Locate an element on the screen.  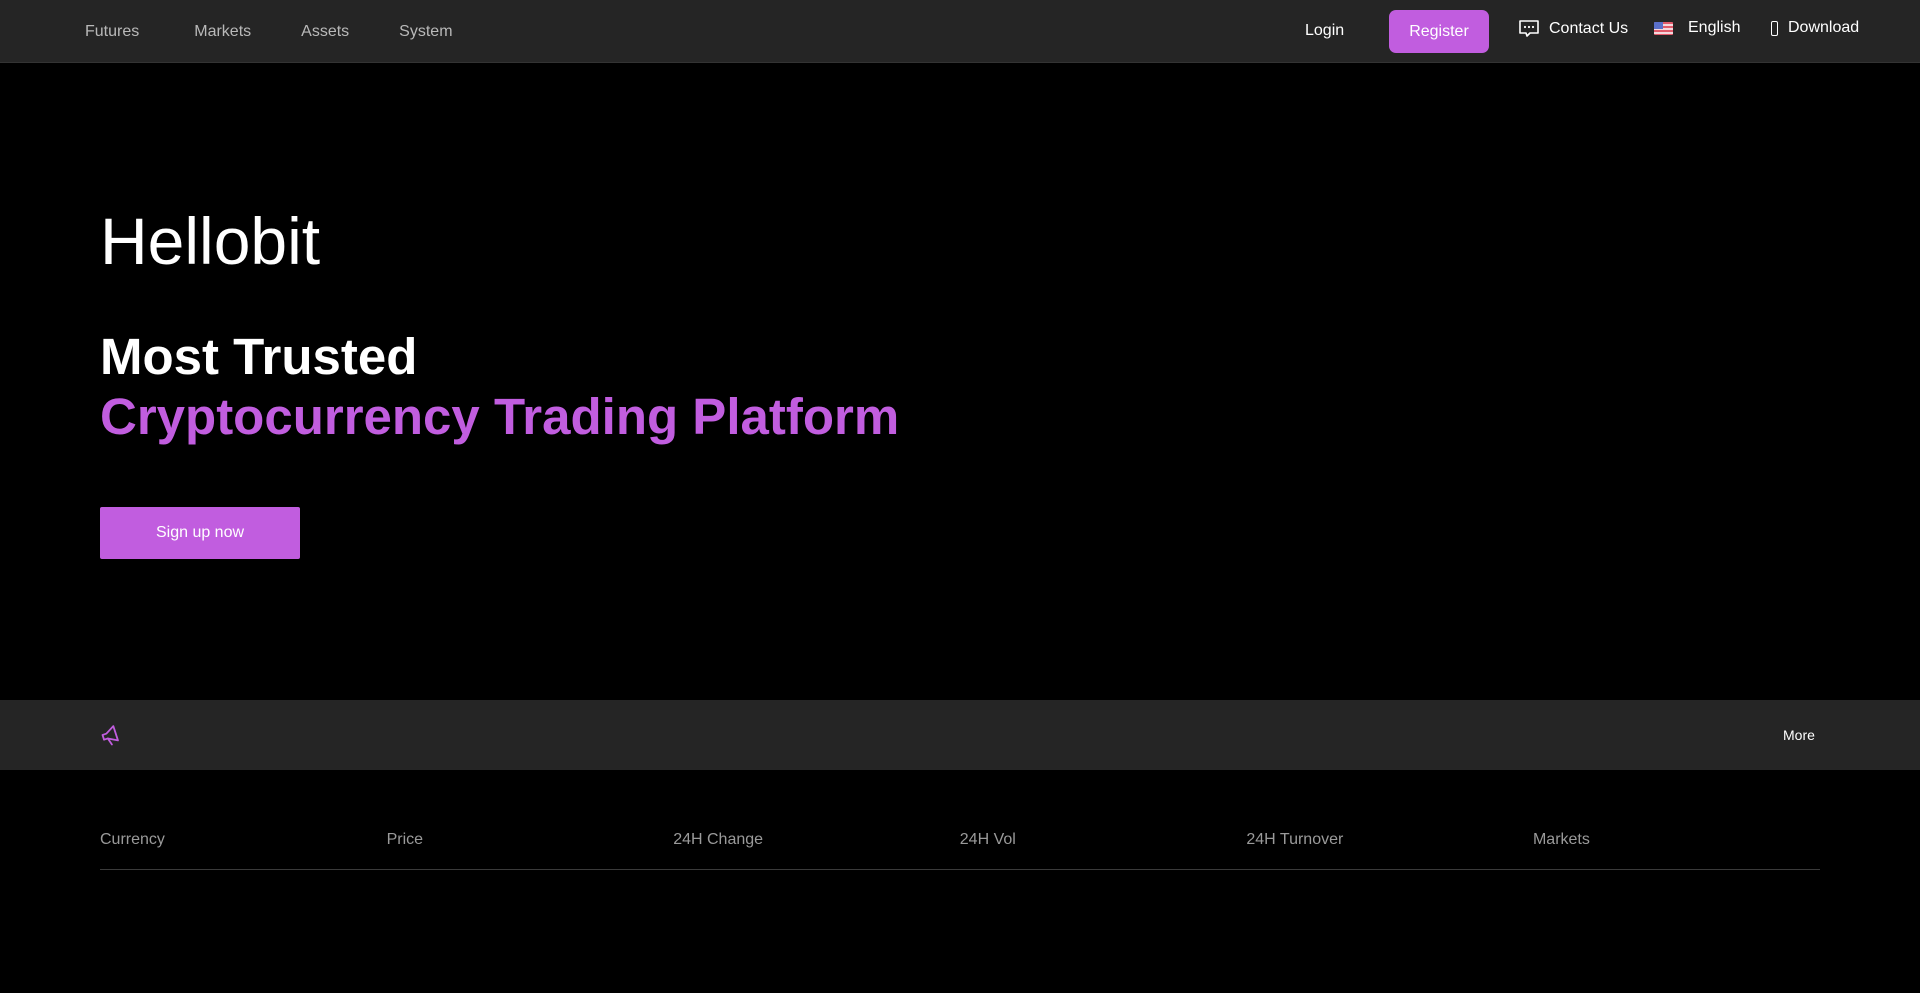
column-header-price: Price is located at coordinates (530, 837).